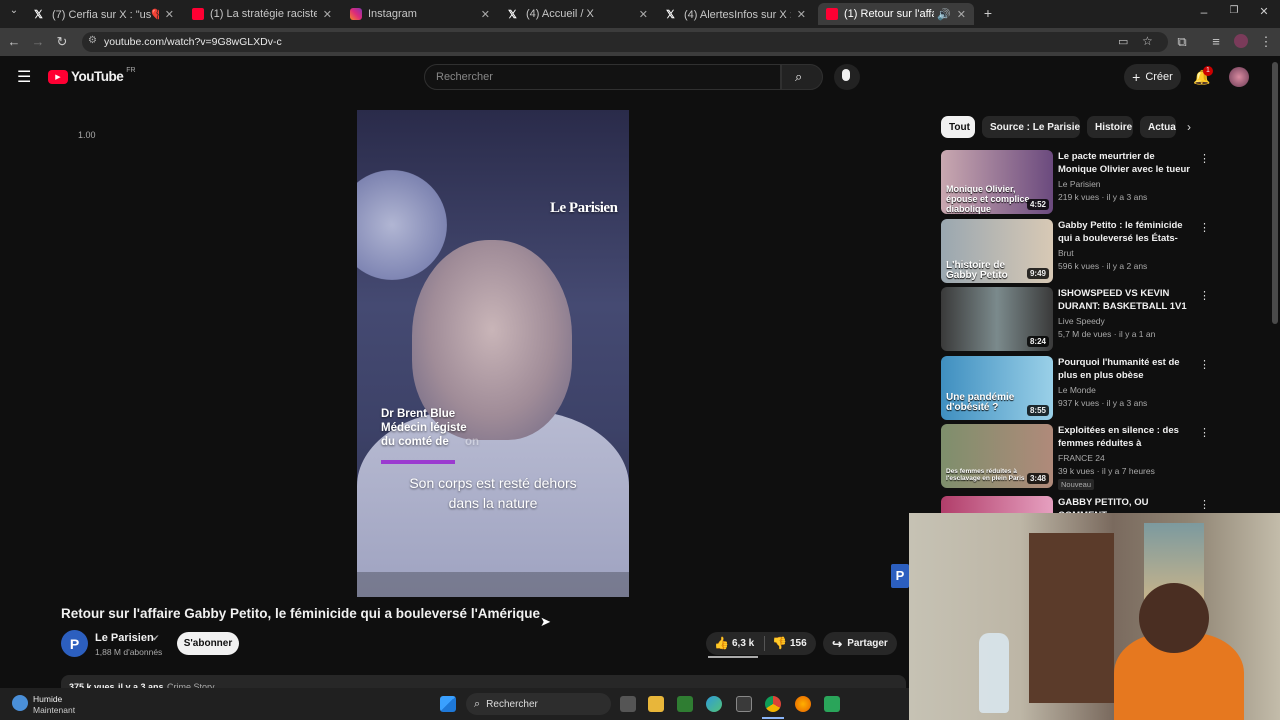  Describe the element at coordinates (14, 41) in the screenshot. I see `back-arrow-icon: ←` at that location.